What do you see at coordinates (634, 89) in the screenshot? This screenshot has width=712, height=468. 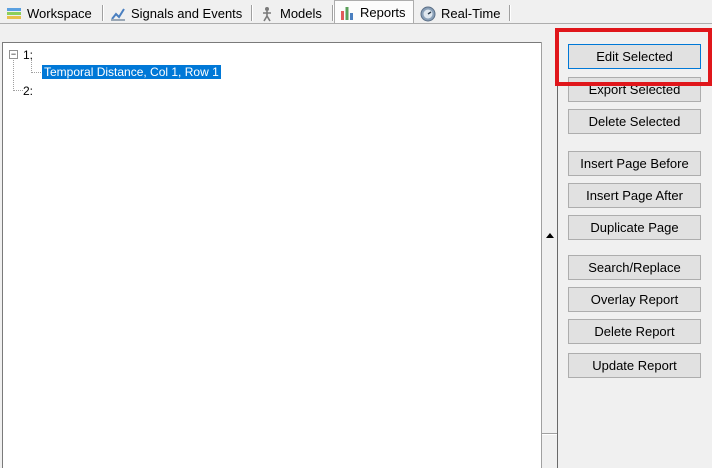 I see `export-selected-button: Export Selected` at bounding box center [634, 89].